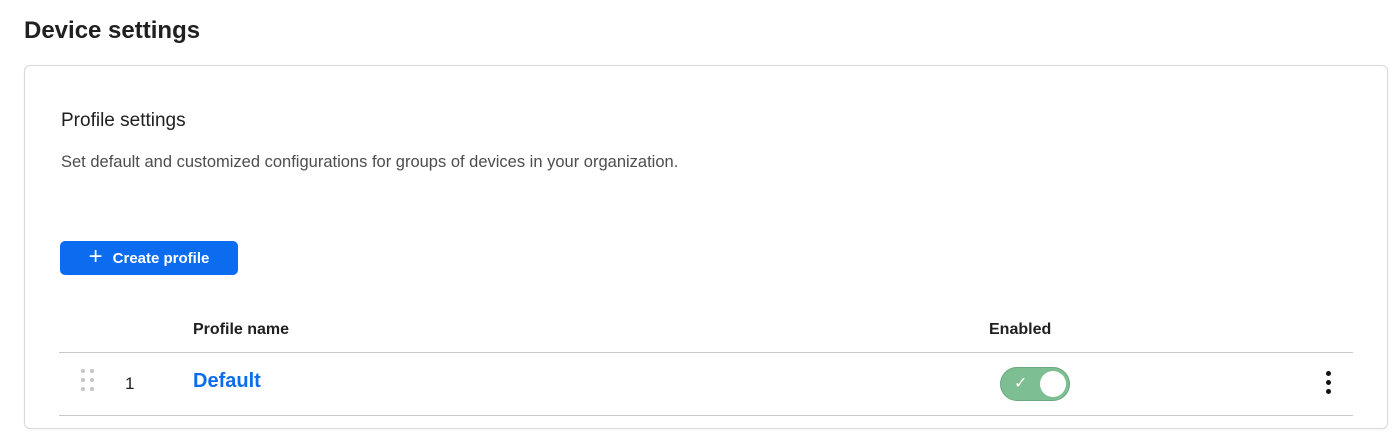 This screenshot has width=1400, height=444. Describe the element at coordinates (1035, 384) in the screenshot. I see `enabled-toggle: ✓` at that location.